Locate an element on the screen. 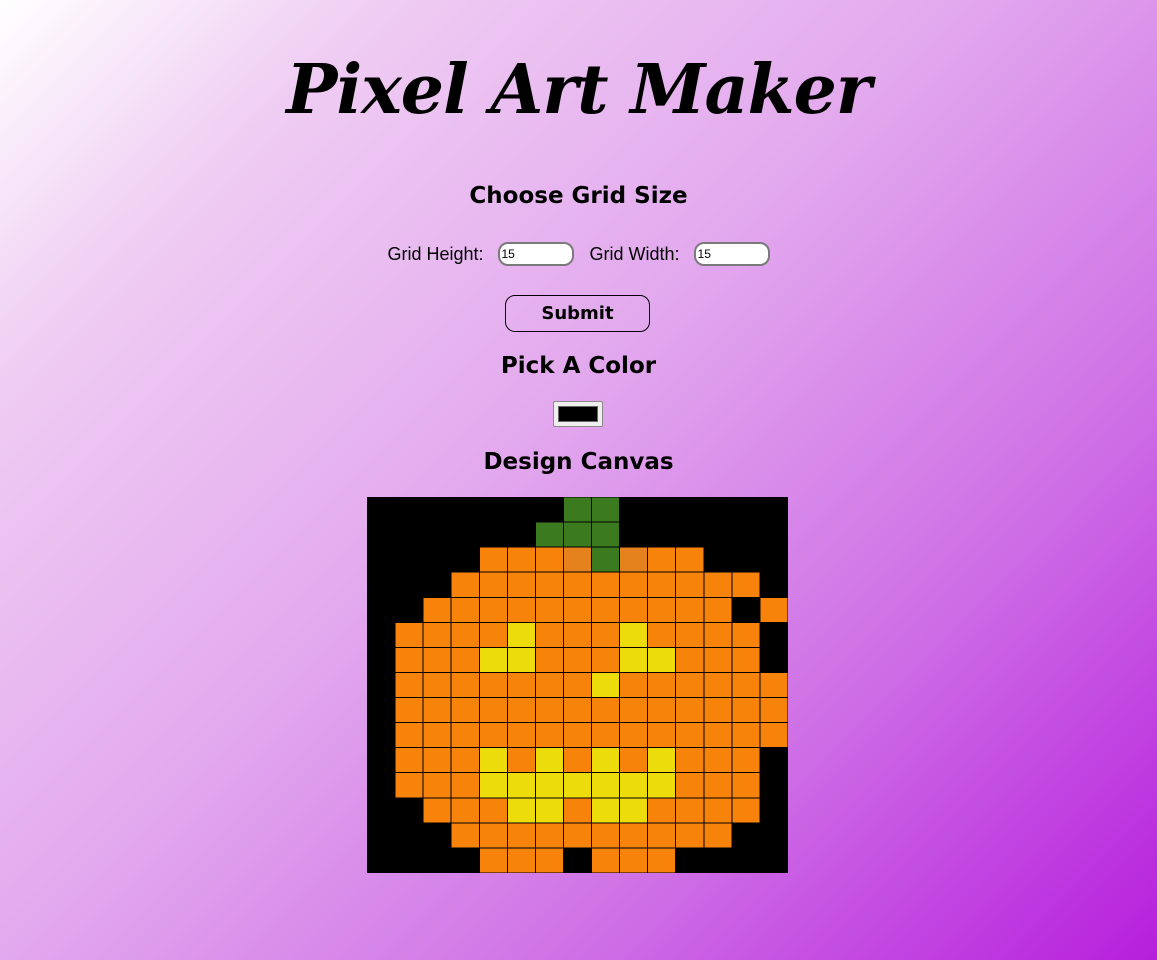 This screenshot has height=960, width=1157. submit-button: Submit is located at coordinates (577, 313).